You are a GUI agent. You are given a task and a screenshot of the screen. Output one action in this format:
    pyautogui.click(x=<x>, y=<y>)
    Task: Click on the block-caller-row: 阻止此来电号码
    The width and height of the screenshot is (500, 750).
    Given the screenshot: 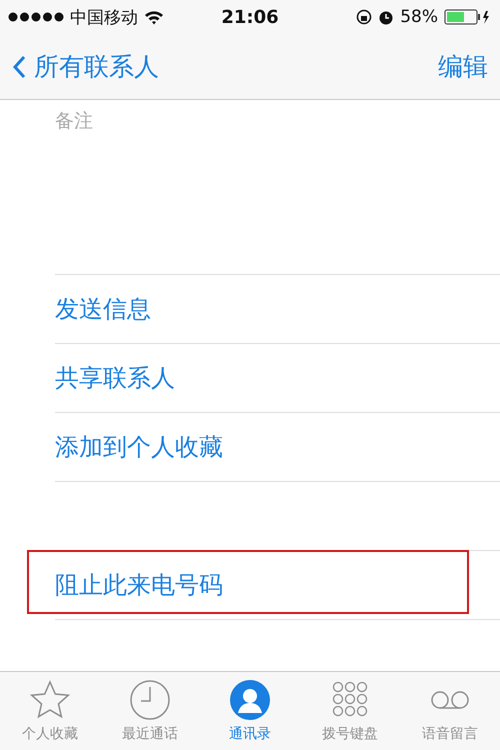 What is the action you would take?
    pyautogui.click(x=277, y=585)
    